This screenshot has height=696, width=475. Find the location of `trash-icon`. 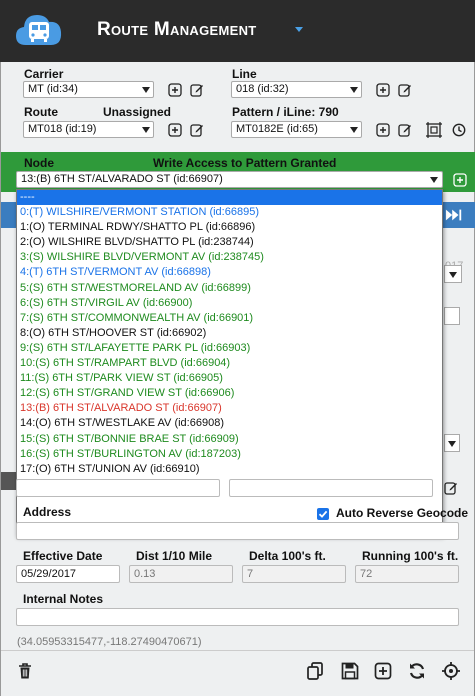

trash-icon is located at coordinates (25, 671).